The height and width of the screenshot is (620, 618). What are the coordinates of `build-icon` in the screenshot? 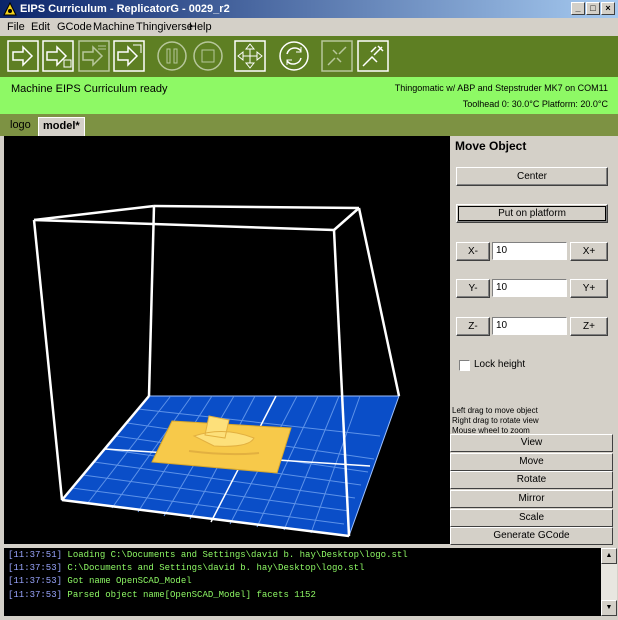 It's located at (23, 56).